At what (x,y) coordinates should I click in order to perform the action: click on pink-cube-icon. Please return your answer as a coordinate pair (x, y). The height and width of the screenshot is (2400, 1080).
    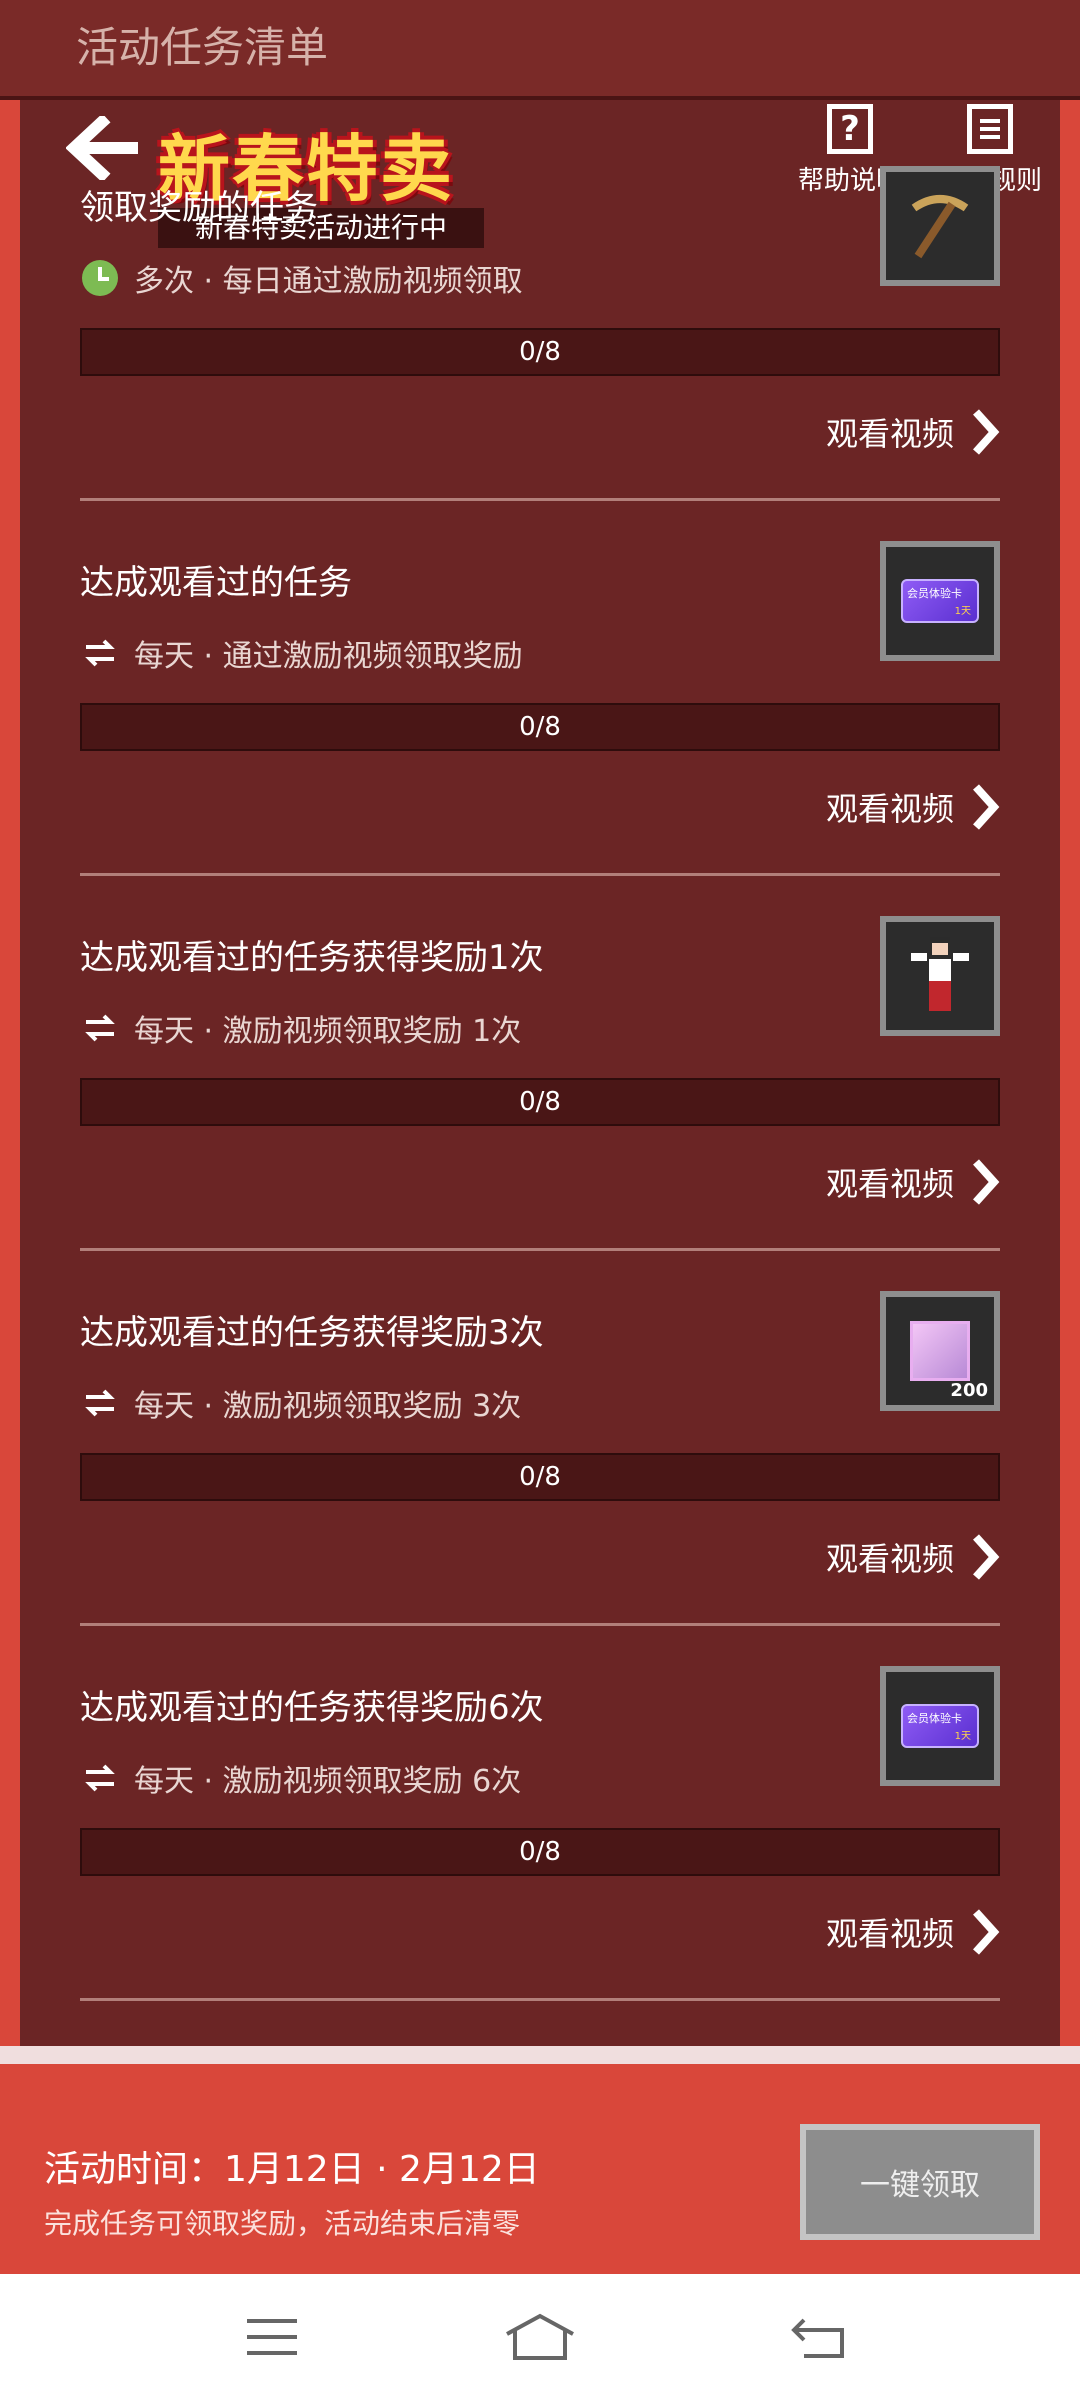
    Looking at the image, I should click on (940, 1351).